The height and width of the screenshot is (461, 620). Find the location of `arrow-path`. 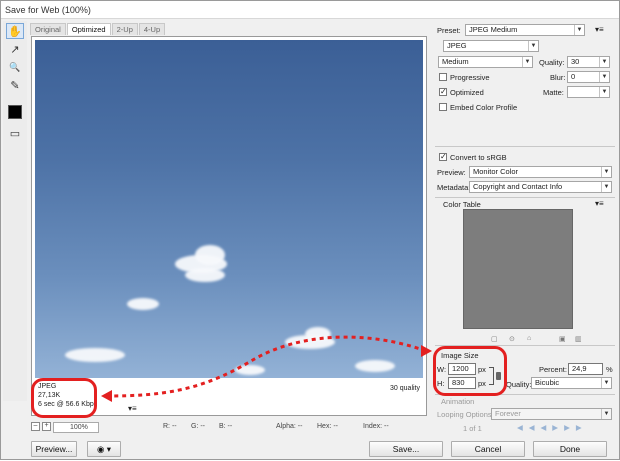

arrow-path is located at coordinates (266, 366).